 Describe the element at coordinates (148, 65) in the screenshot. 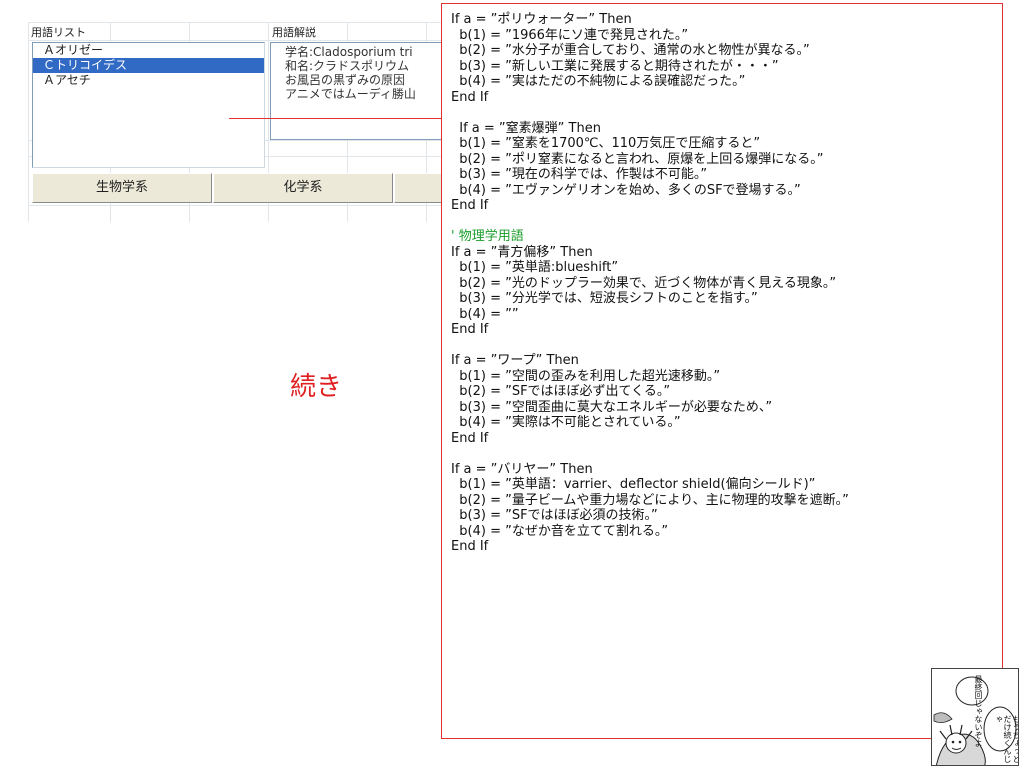

I see `list-item-selected: Ｃトリコイデス` at that location.